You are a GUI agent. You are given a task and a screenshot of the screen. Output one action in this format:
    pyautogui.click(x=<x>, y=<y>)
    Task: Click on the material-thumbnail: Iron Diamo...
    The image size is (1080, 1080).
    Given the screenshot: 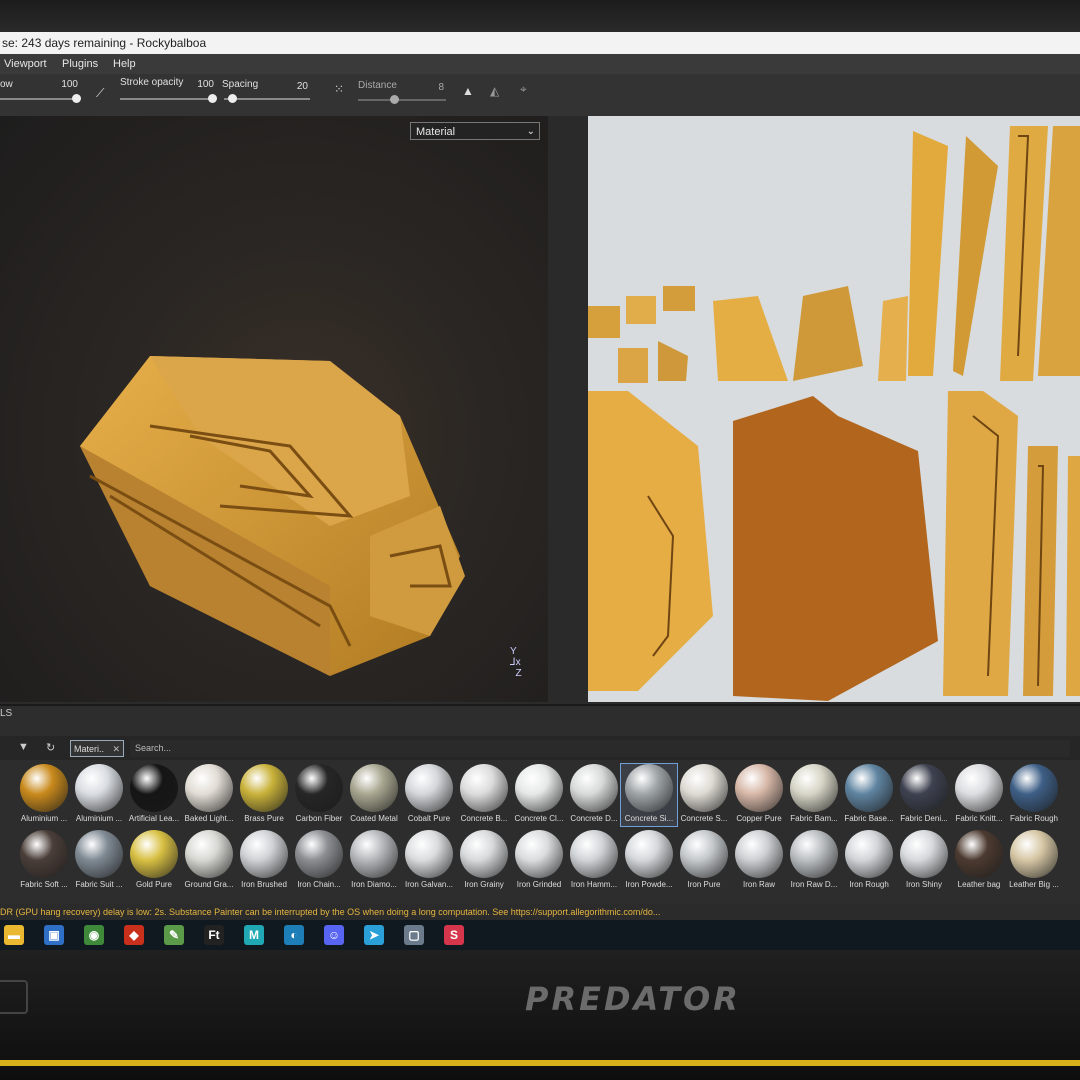 What is the action you would take?
    pyautogui.click(x=374, y=861)
    